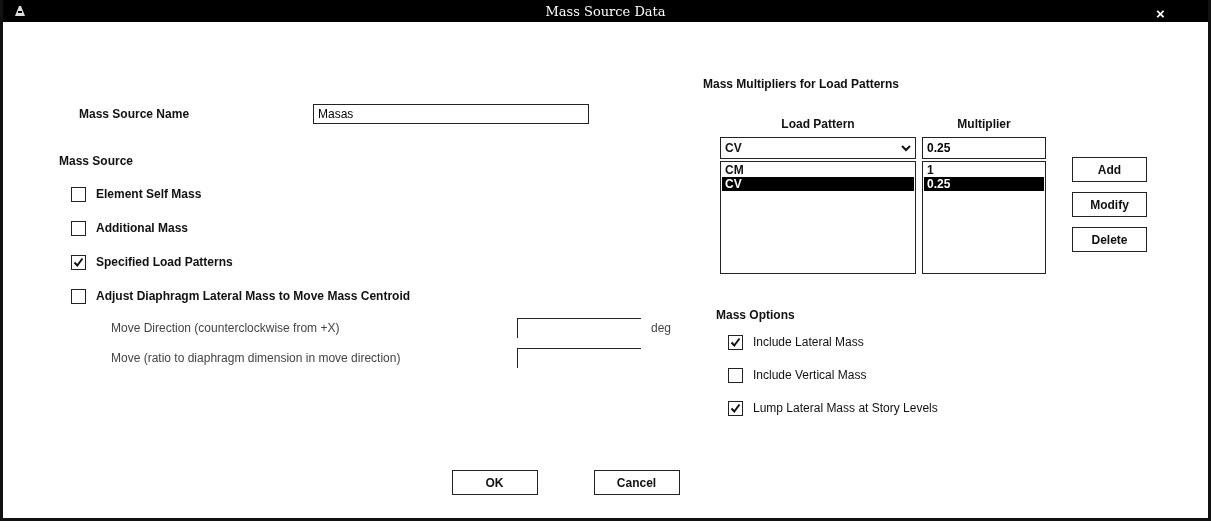  I want to click on load-pattern-dropdown: CV, so click(818, 148).